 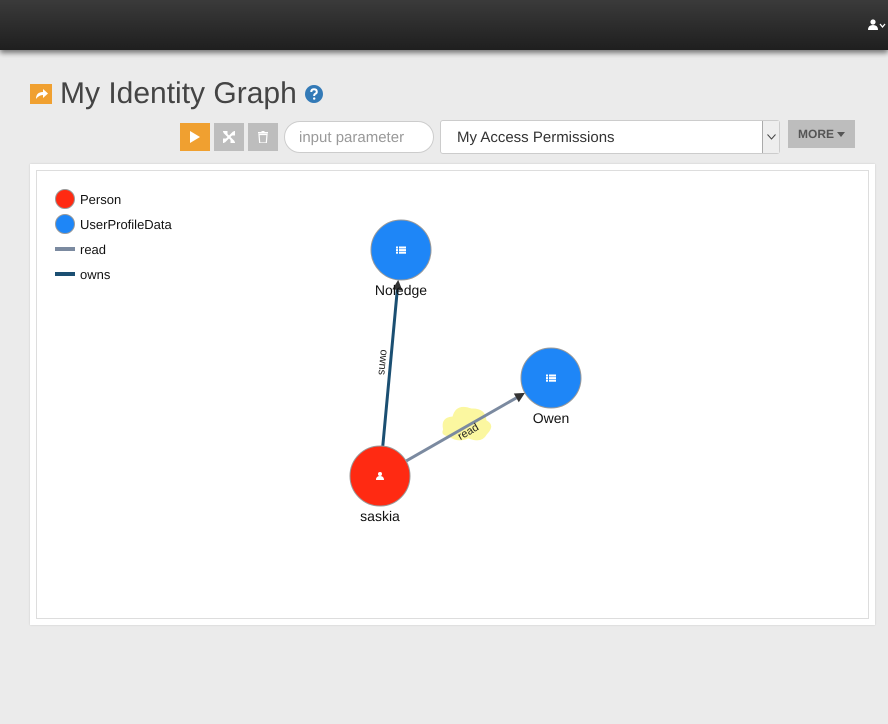 I want to click on help-icon, so click(x=313, y=94).